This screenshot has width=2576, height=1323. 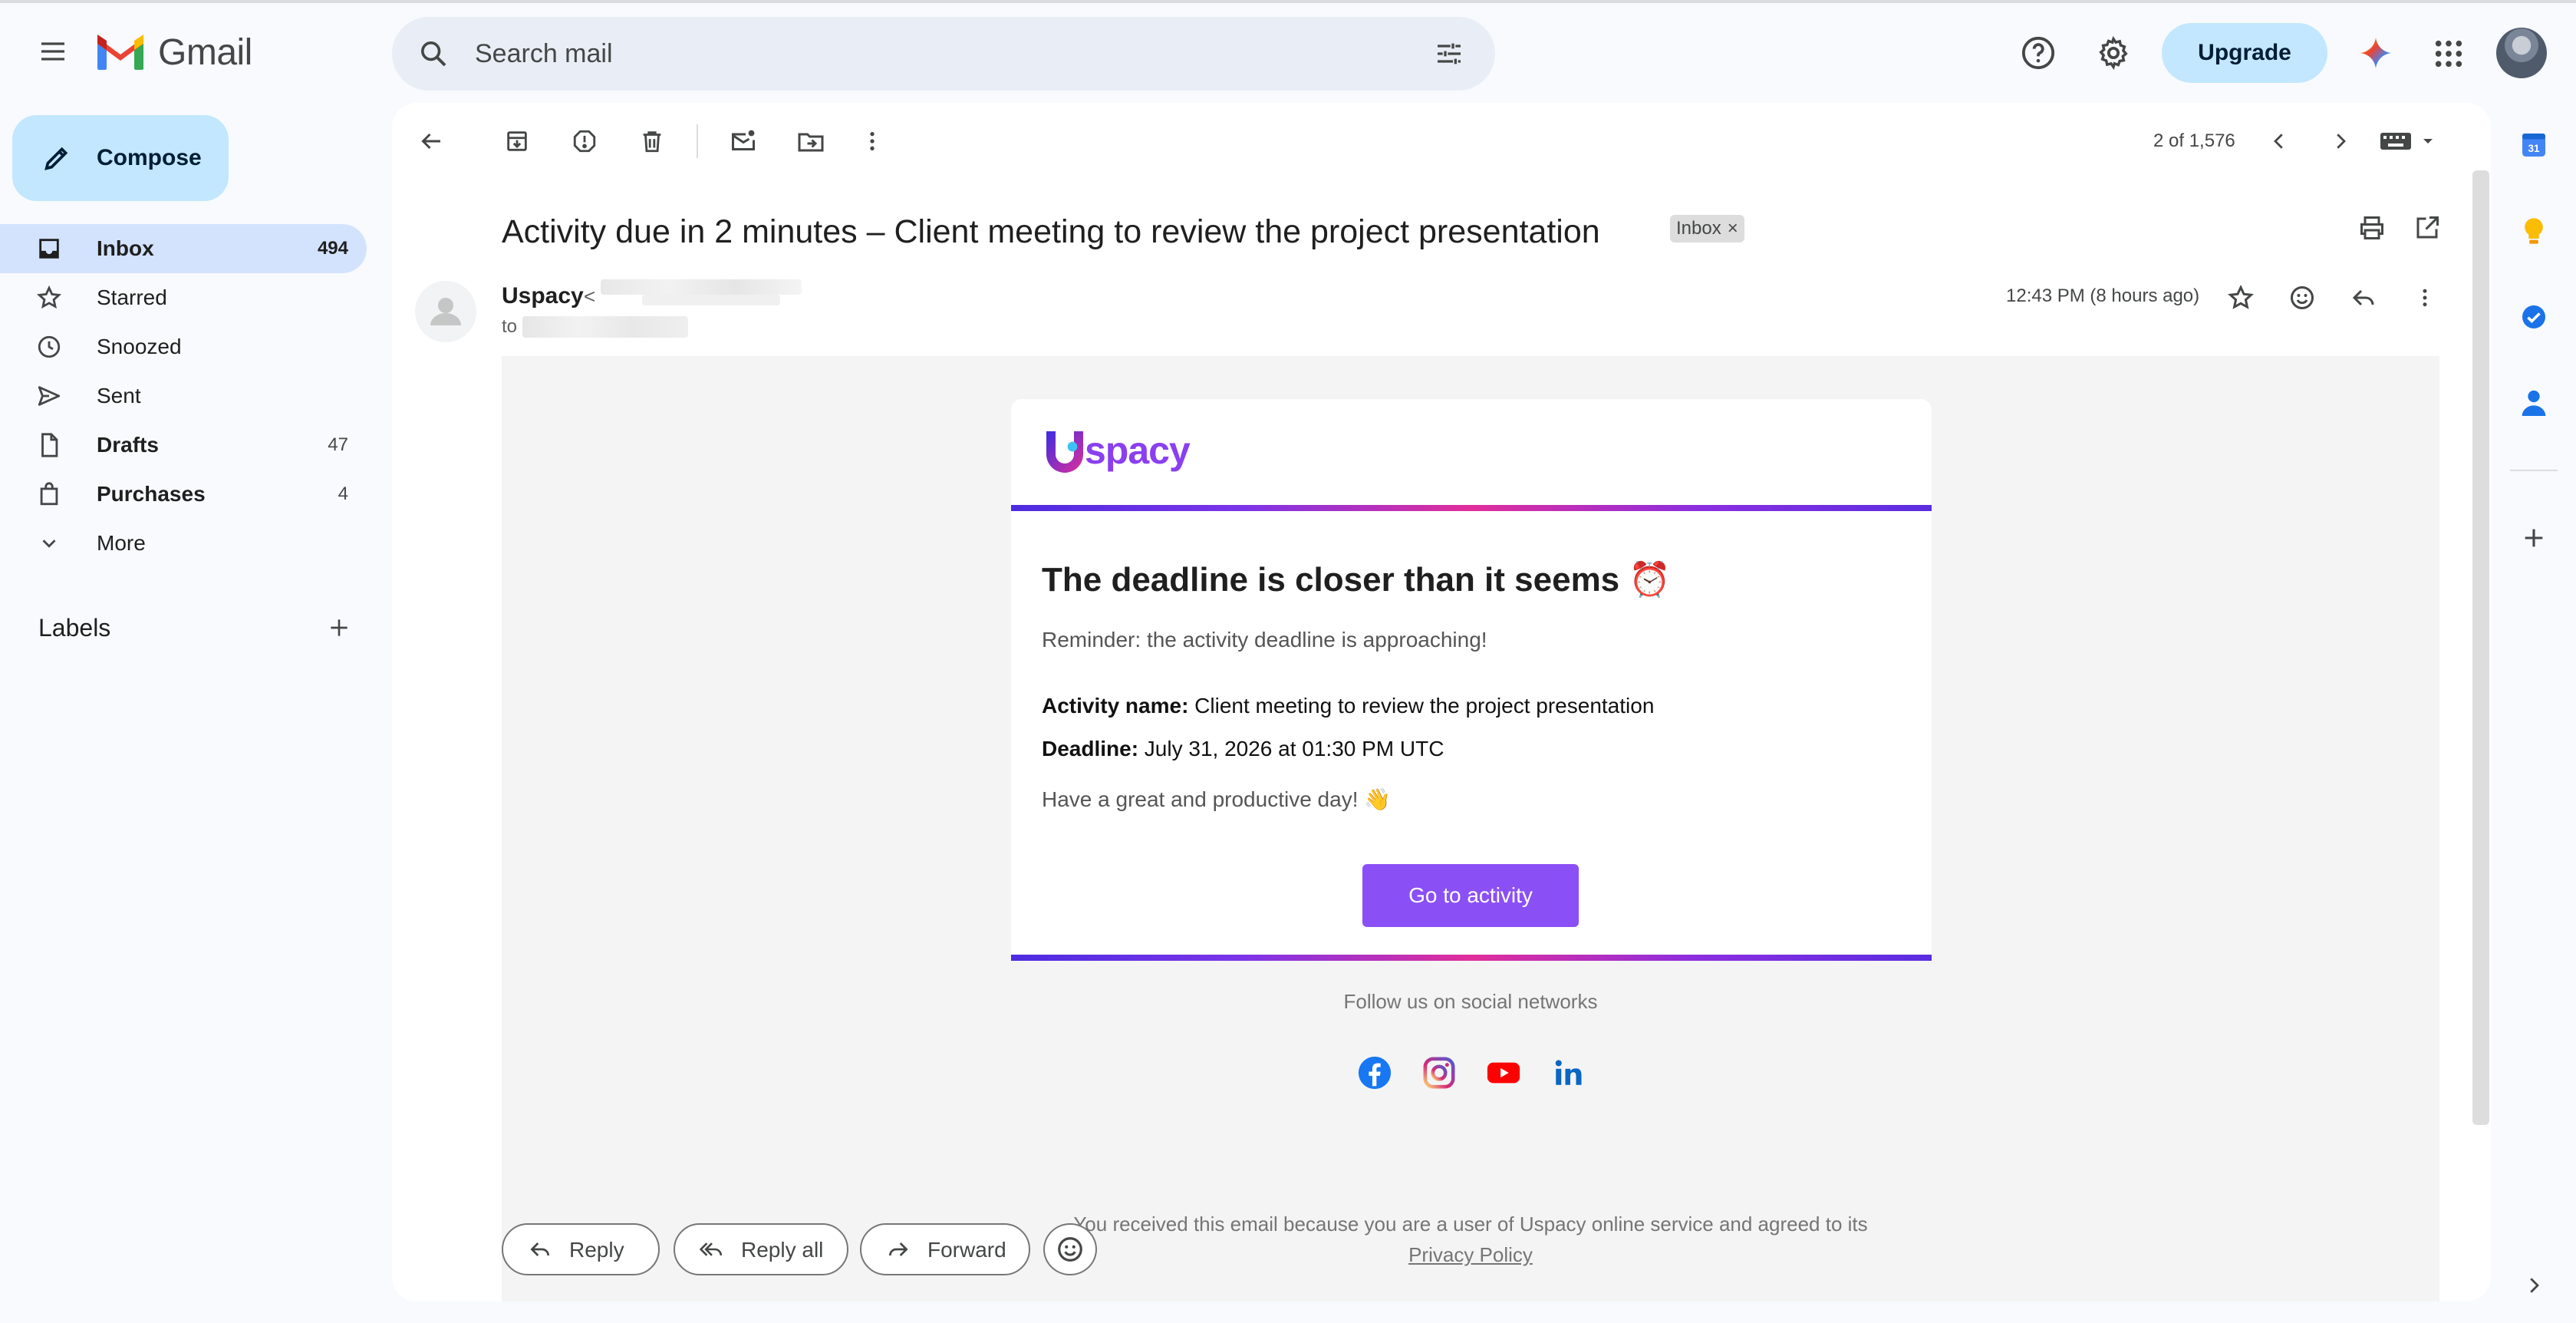 I want to click on gmail-logo-icon, so click(x=120, y=53).